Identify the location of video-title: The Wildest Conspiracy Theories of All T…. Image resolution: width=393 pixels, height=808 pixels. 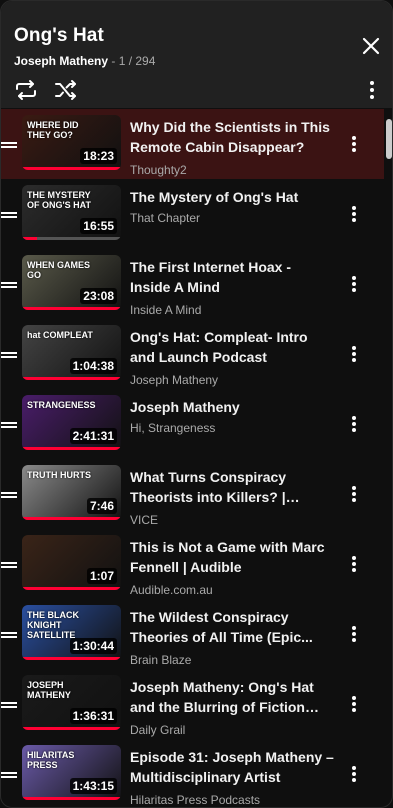
(232, 627).